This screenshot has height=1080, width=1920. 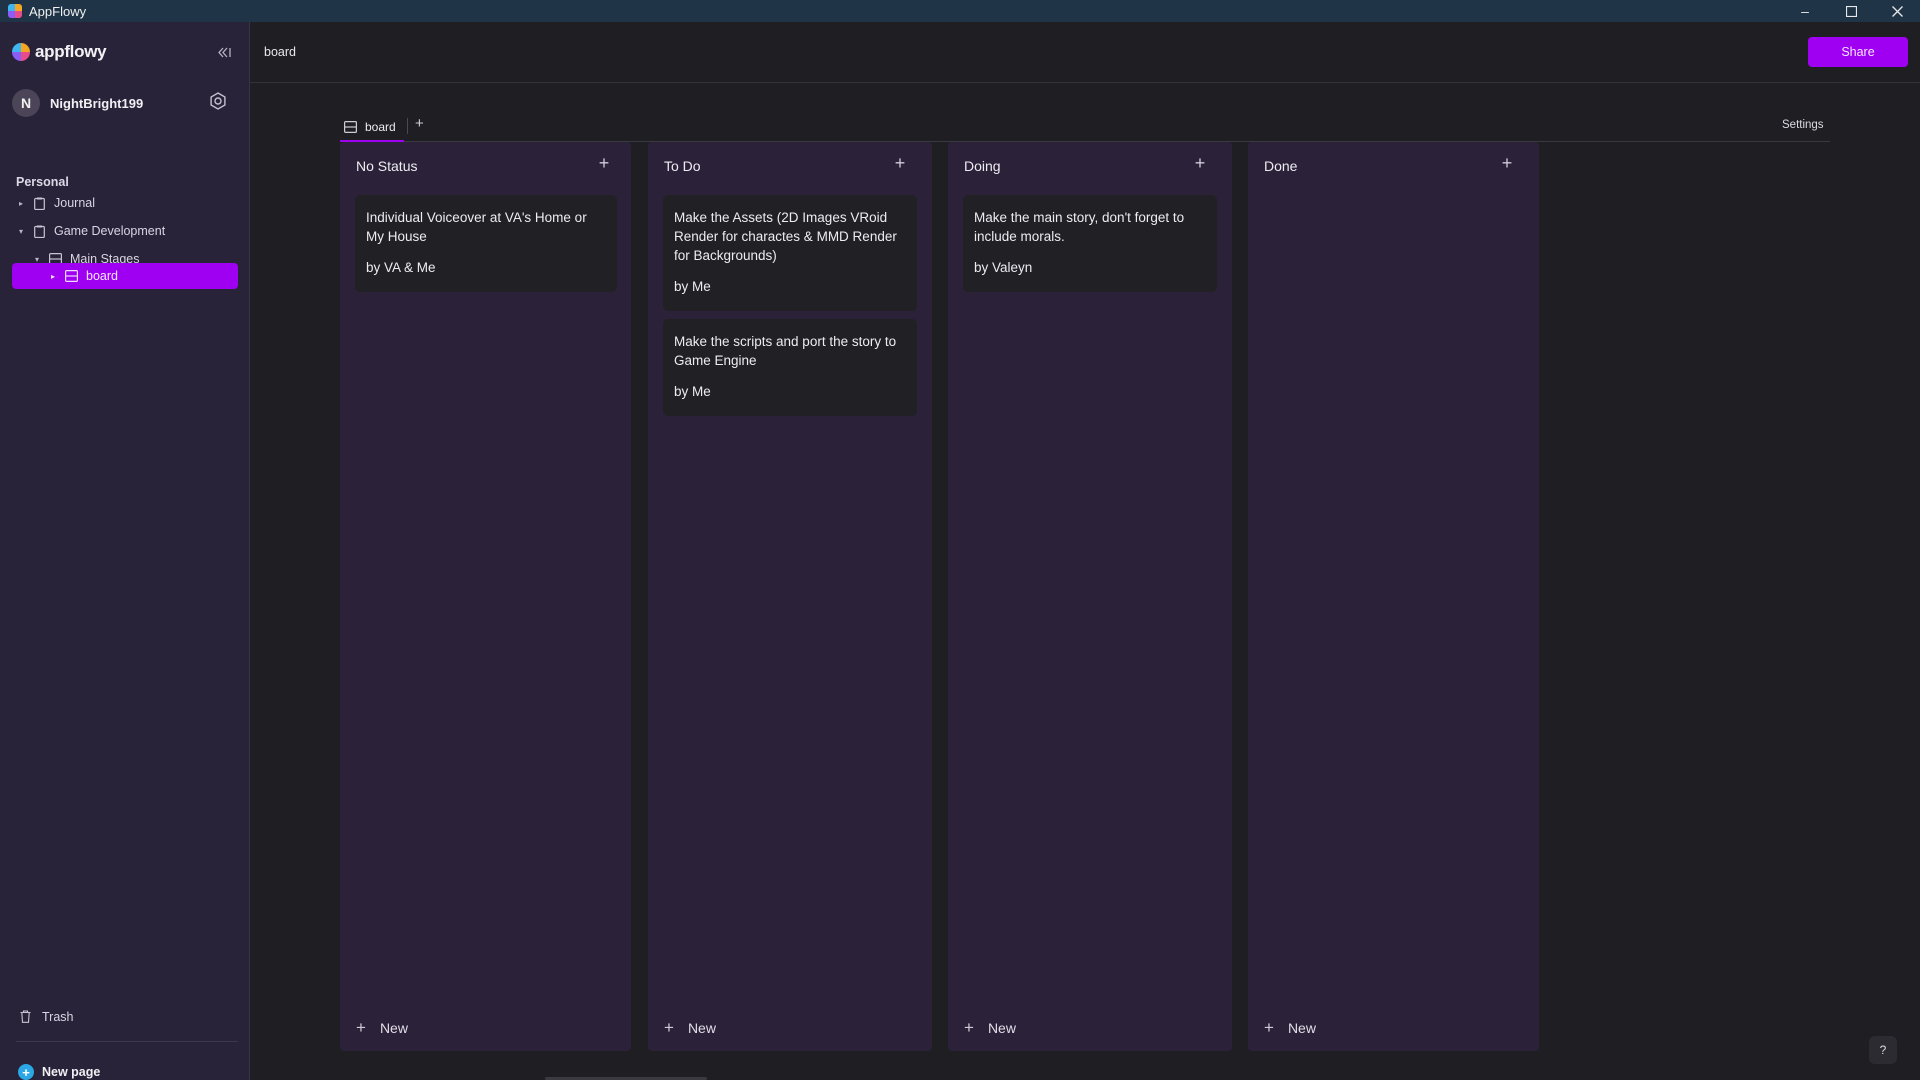 I want to click on tab-divider, so click(x=407, y=126).